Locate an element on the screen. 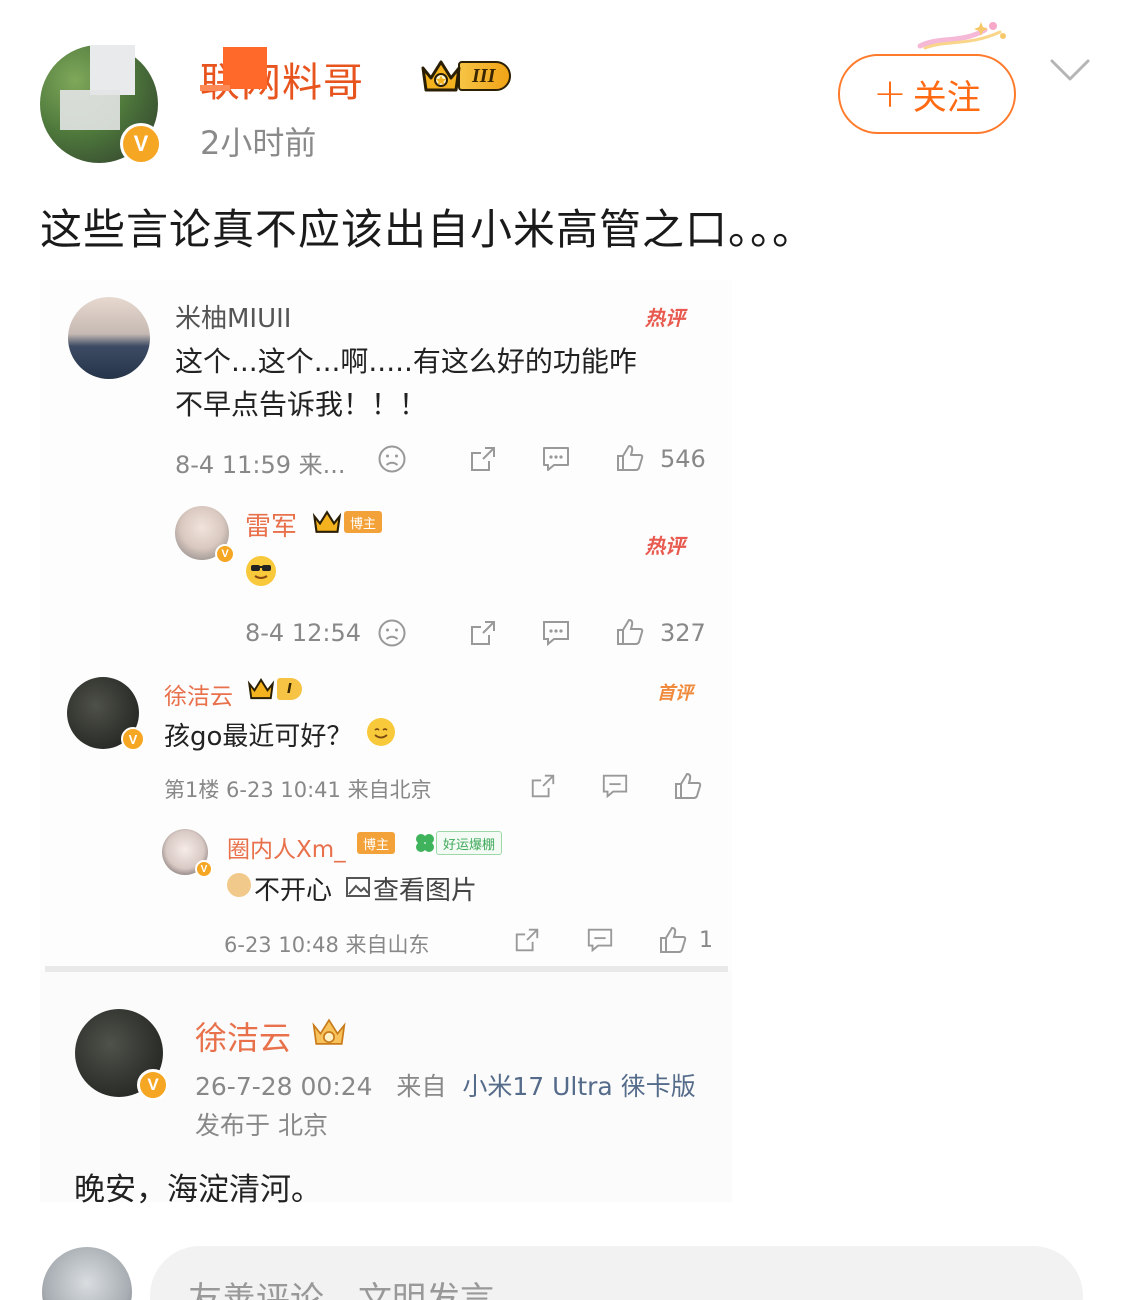 This screenshot has width=1125, height=1300. reply-meta: 6-23 10:48 来自山东 is located at coordinates (327, 945).